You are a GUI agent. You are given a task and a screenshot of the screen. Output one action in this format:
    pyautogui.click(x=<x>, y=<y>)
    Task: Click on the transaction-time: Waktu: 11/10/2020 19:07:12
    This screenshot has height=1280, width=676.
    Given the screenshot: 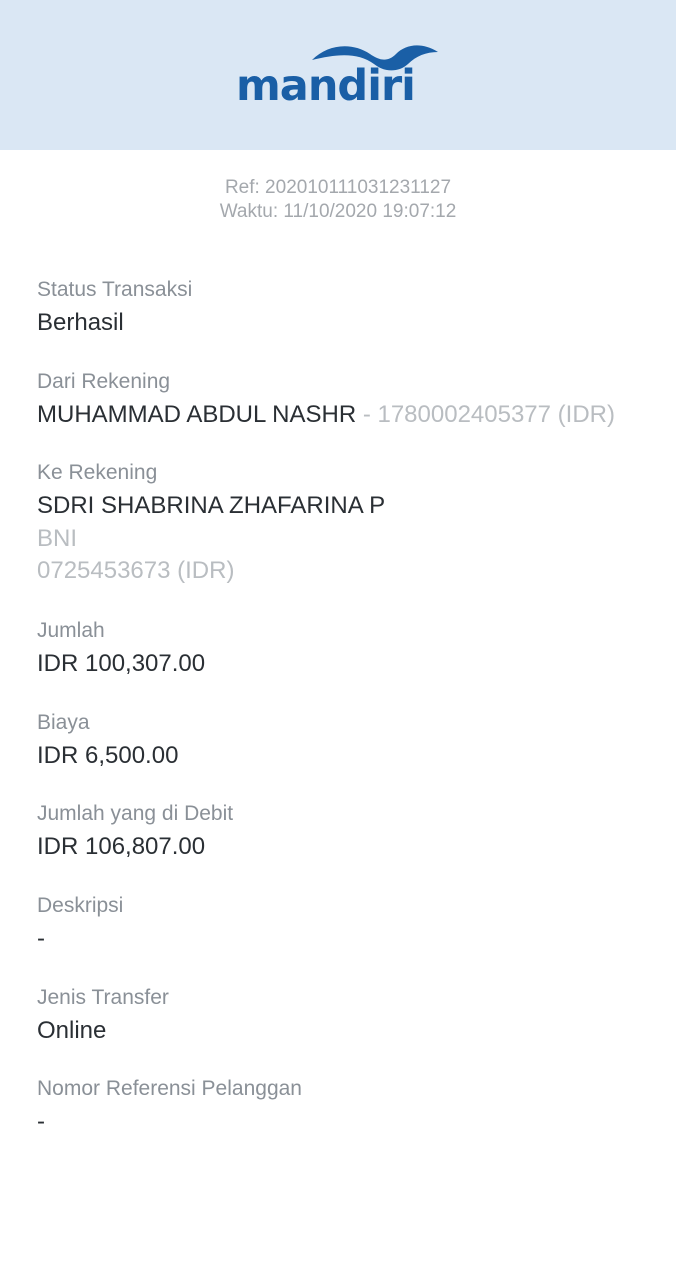 What is the action you would take?
    pyautogui.click(x=338, y=211)
    